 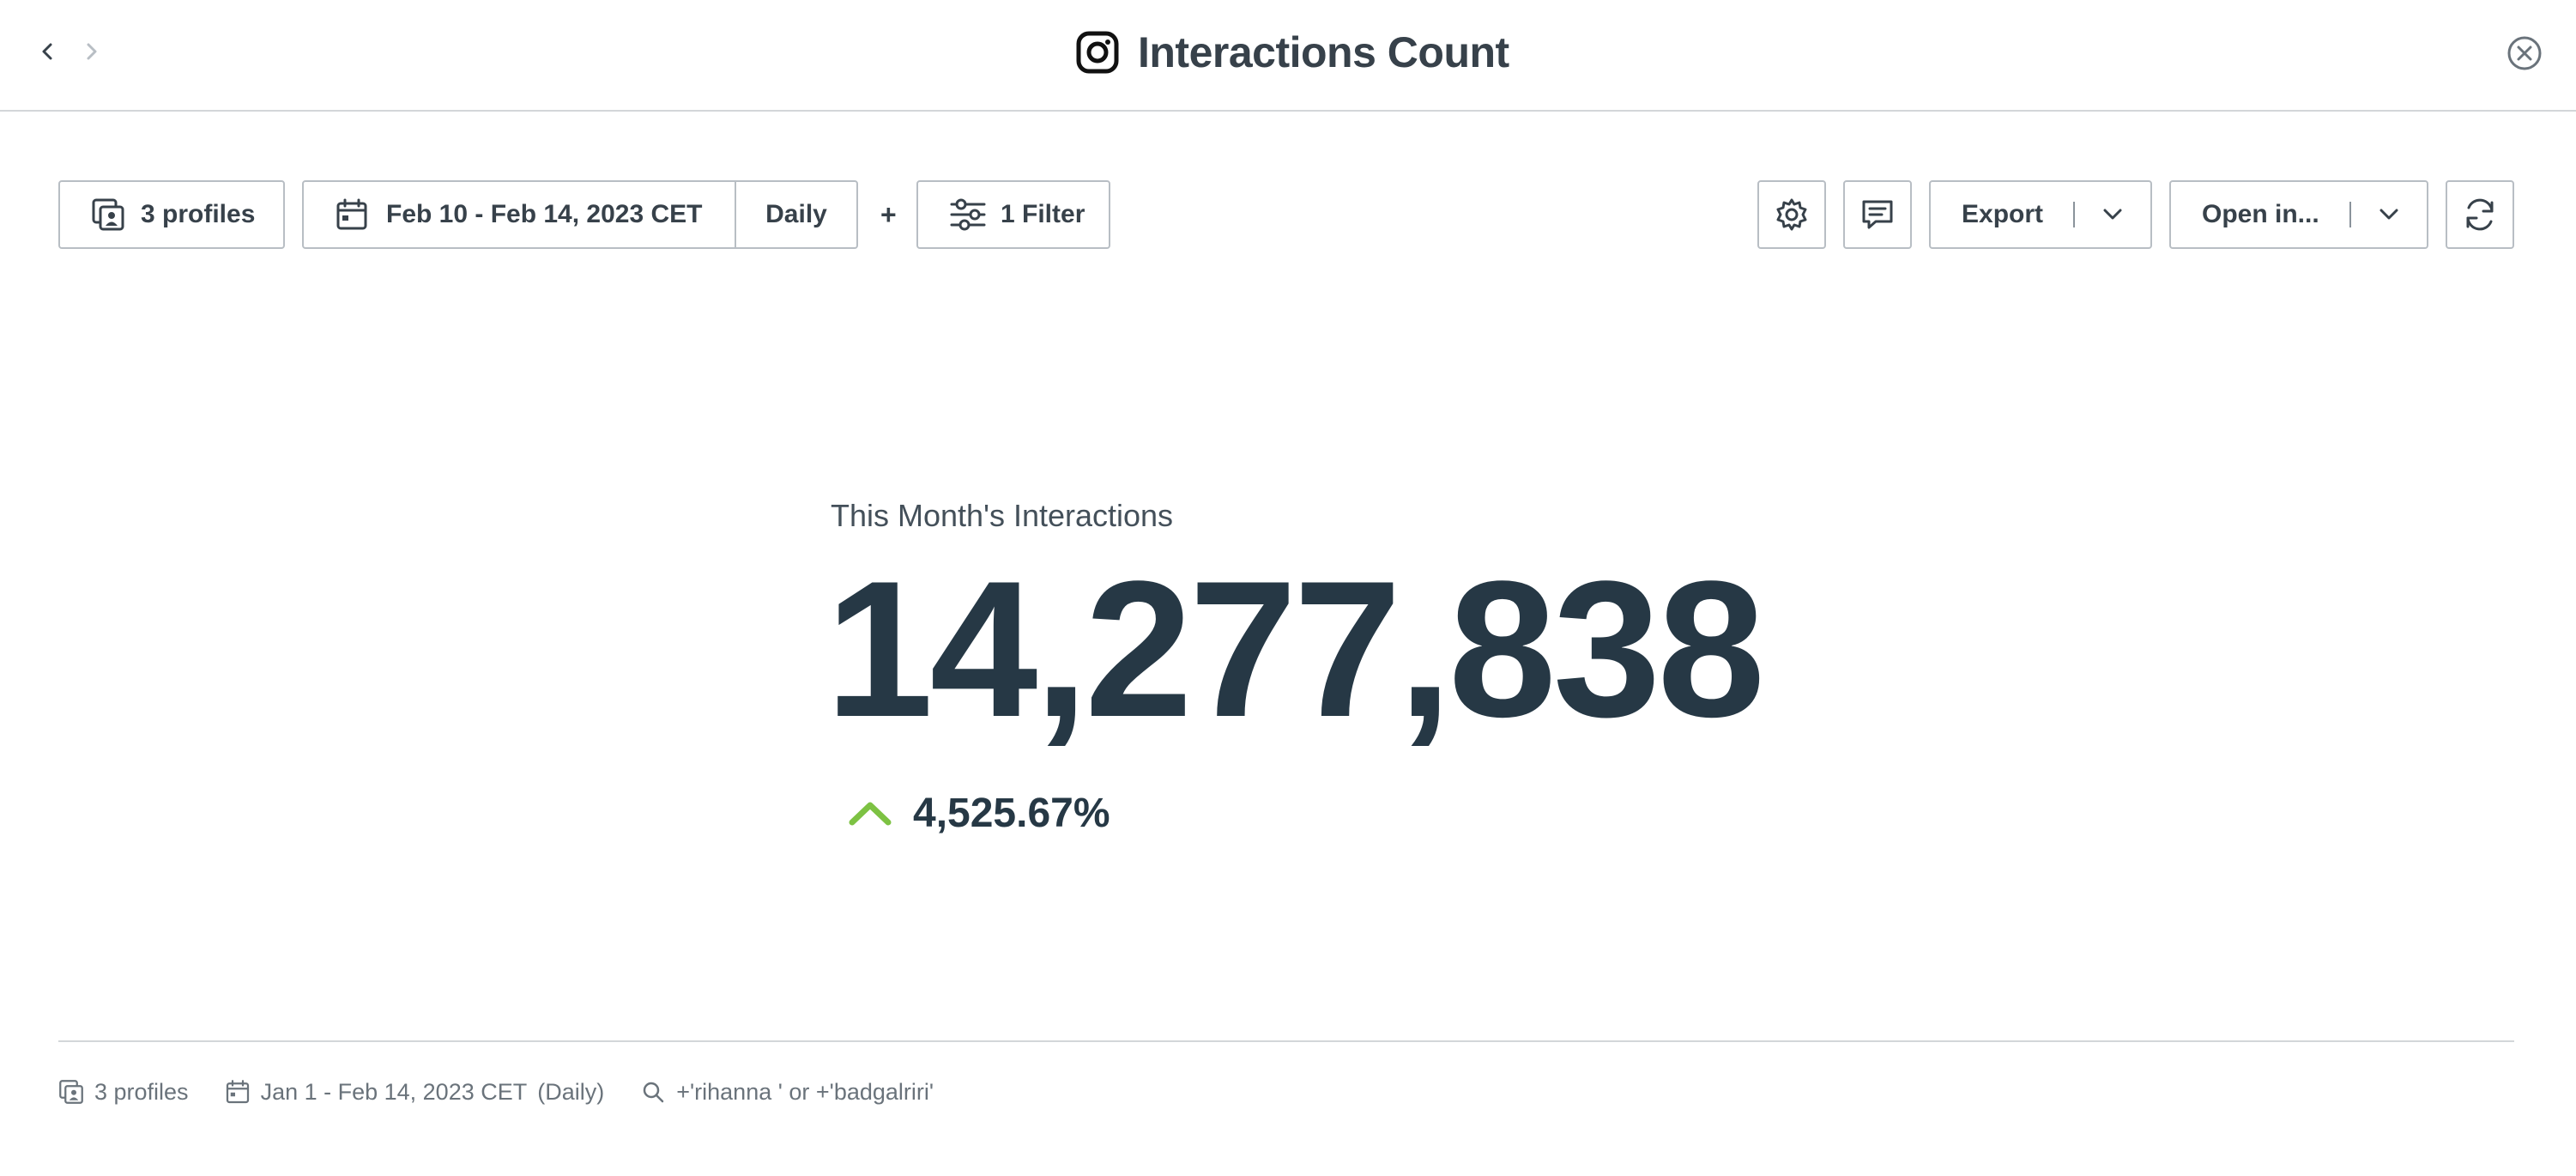 I want to click on change-indicator: 4,525.67%, so click(x=979, y=813).